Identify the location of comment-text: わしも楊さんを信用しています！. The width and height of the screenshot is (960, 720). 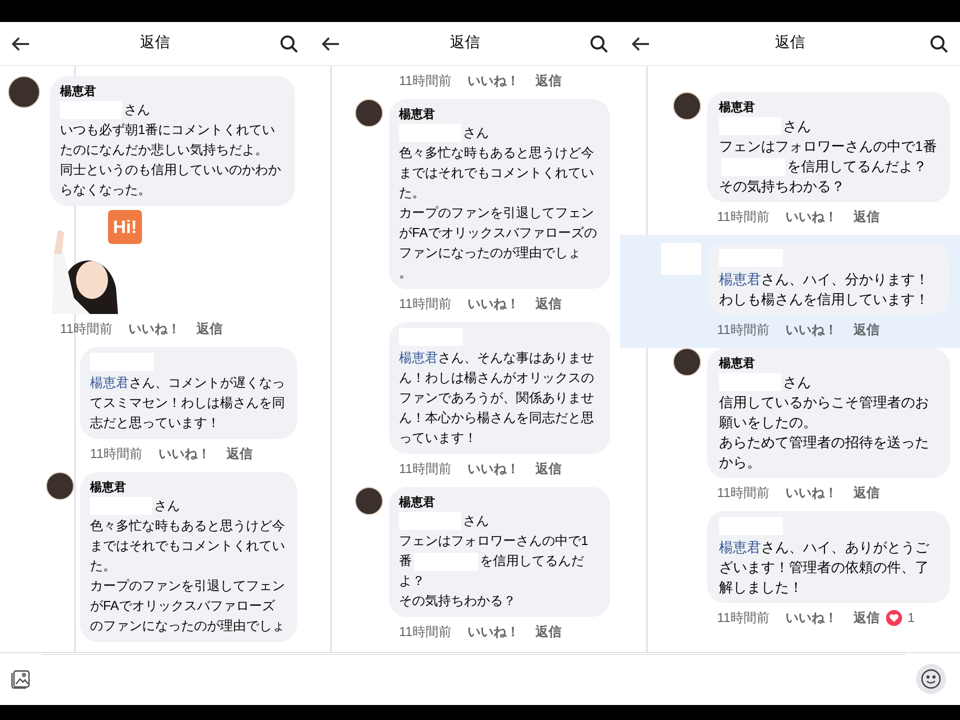
(824, 300).